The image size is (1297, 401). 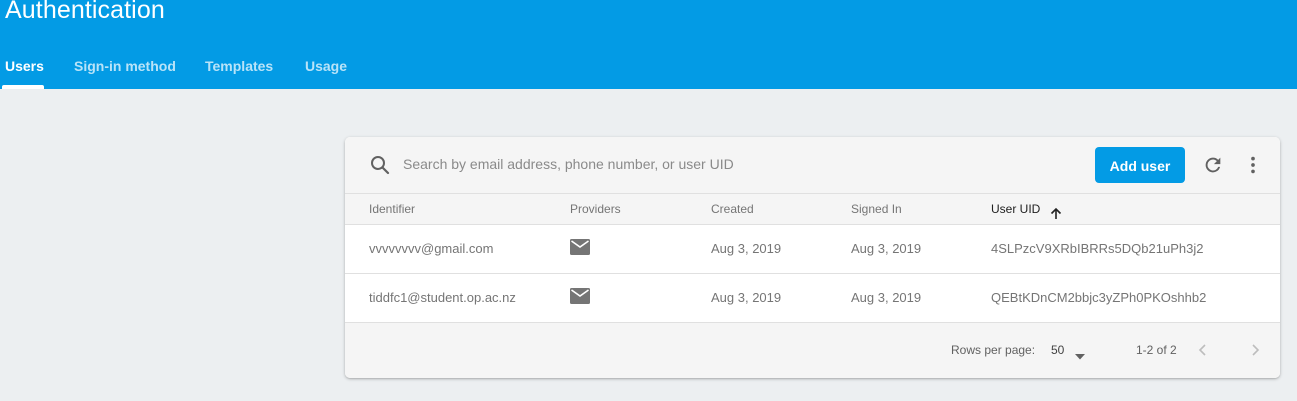 I want to click on add-user-button: Add user, so click(x=1140, y=165).